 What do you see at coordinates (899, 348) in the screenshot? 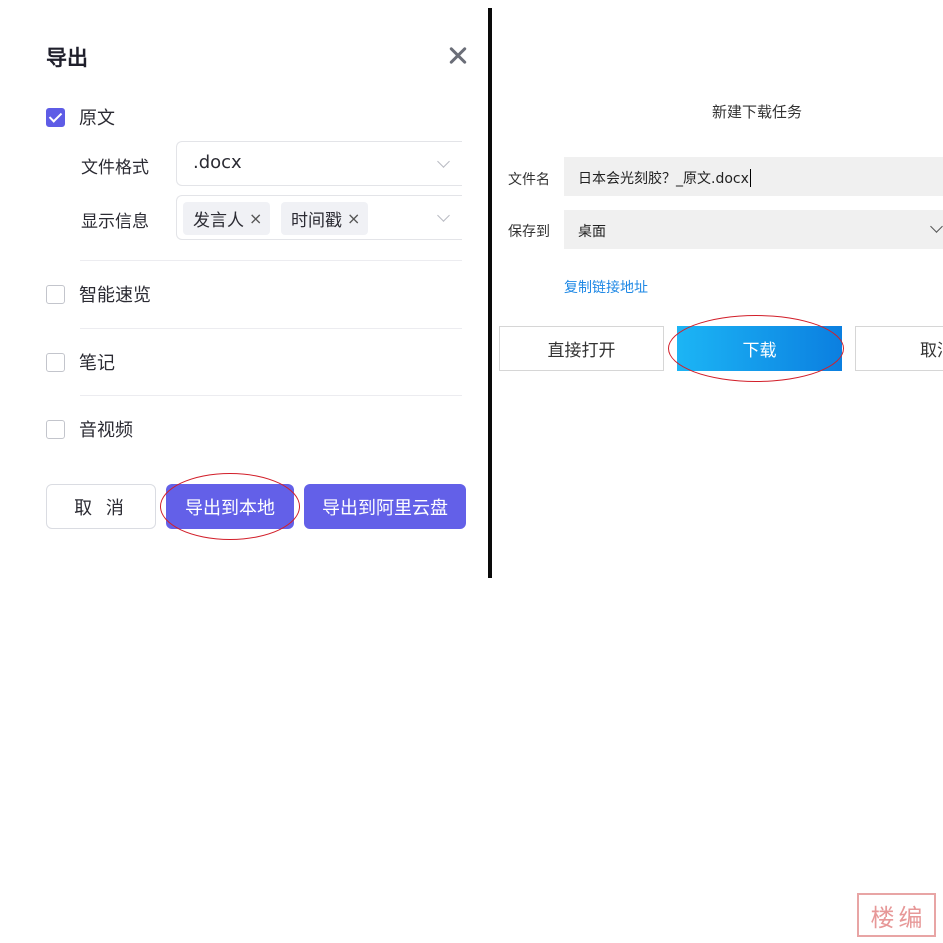
I see `cancel-download-button: 取消` at bounding box center [899, 348].